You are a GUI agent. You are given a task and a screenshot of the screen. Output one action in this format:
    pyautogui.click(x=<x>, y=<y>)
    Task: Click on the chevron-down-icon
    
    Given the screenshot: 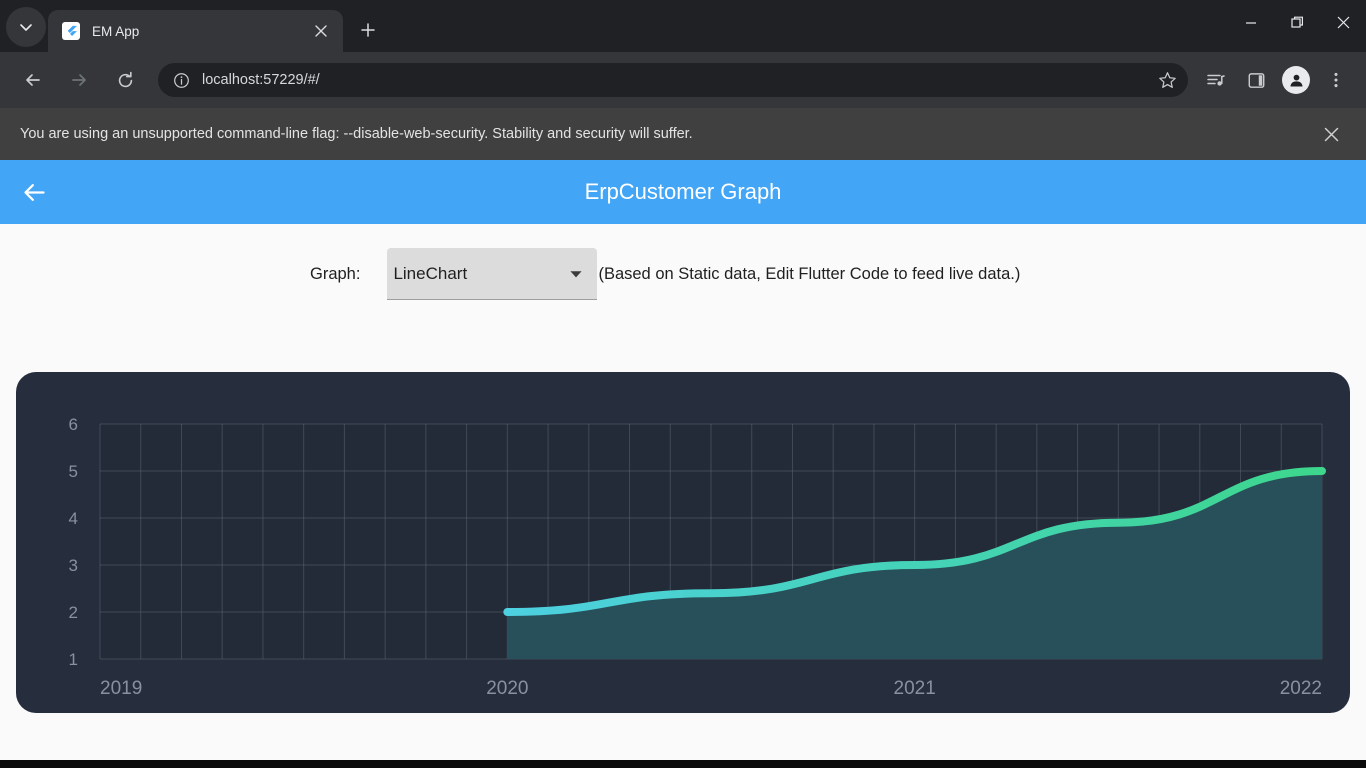 What is the action you would take?
    pyautogui.click(x=26, y=27)
    